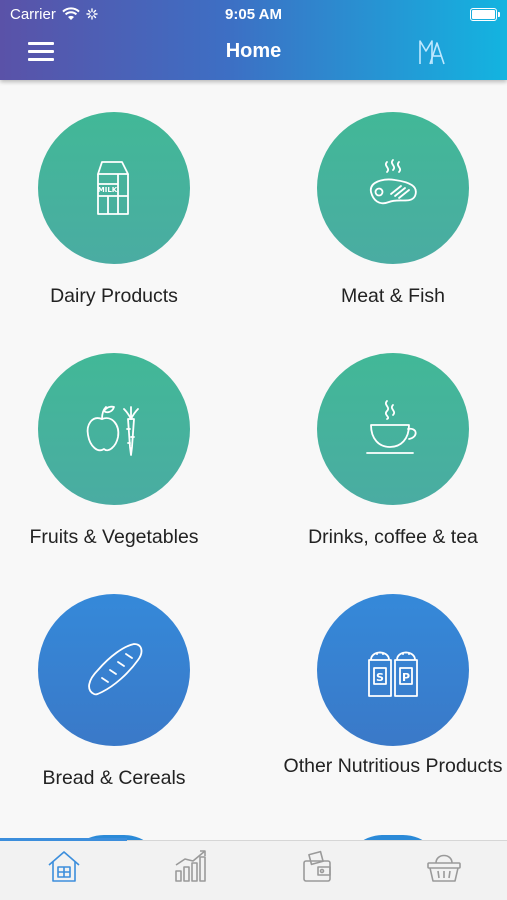 Image resolution: width=507 pixels, height=900 pixels. I want to click on bread-icon, so click(115, 669).